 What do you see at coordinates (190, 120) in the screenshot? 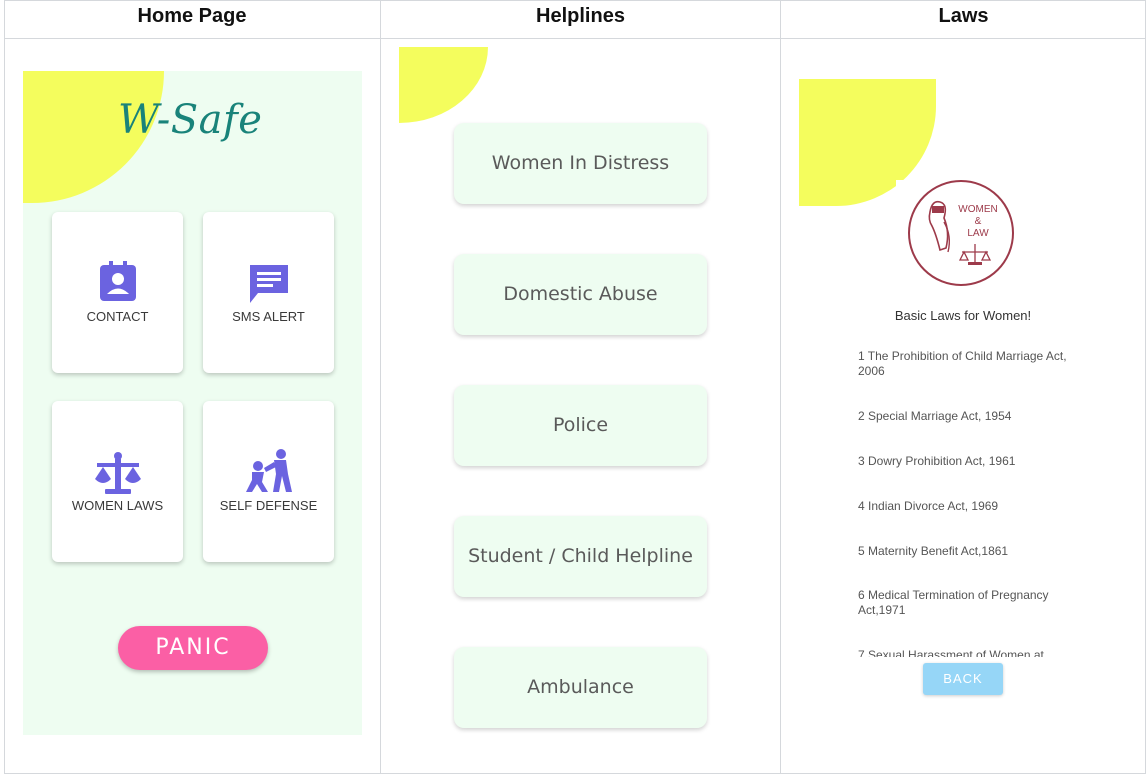
I see `app-title: W-Safe` at bounding box center [190, 120].